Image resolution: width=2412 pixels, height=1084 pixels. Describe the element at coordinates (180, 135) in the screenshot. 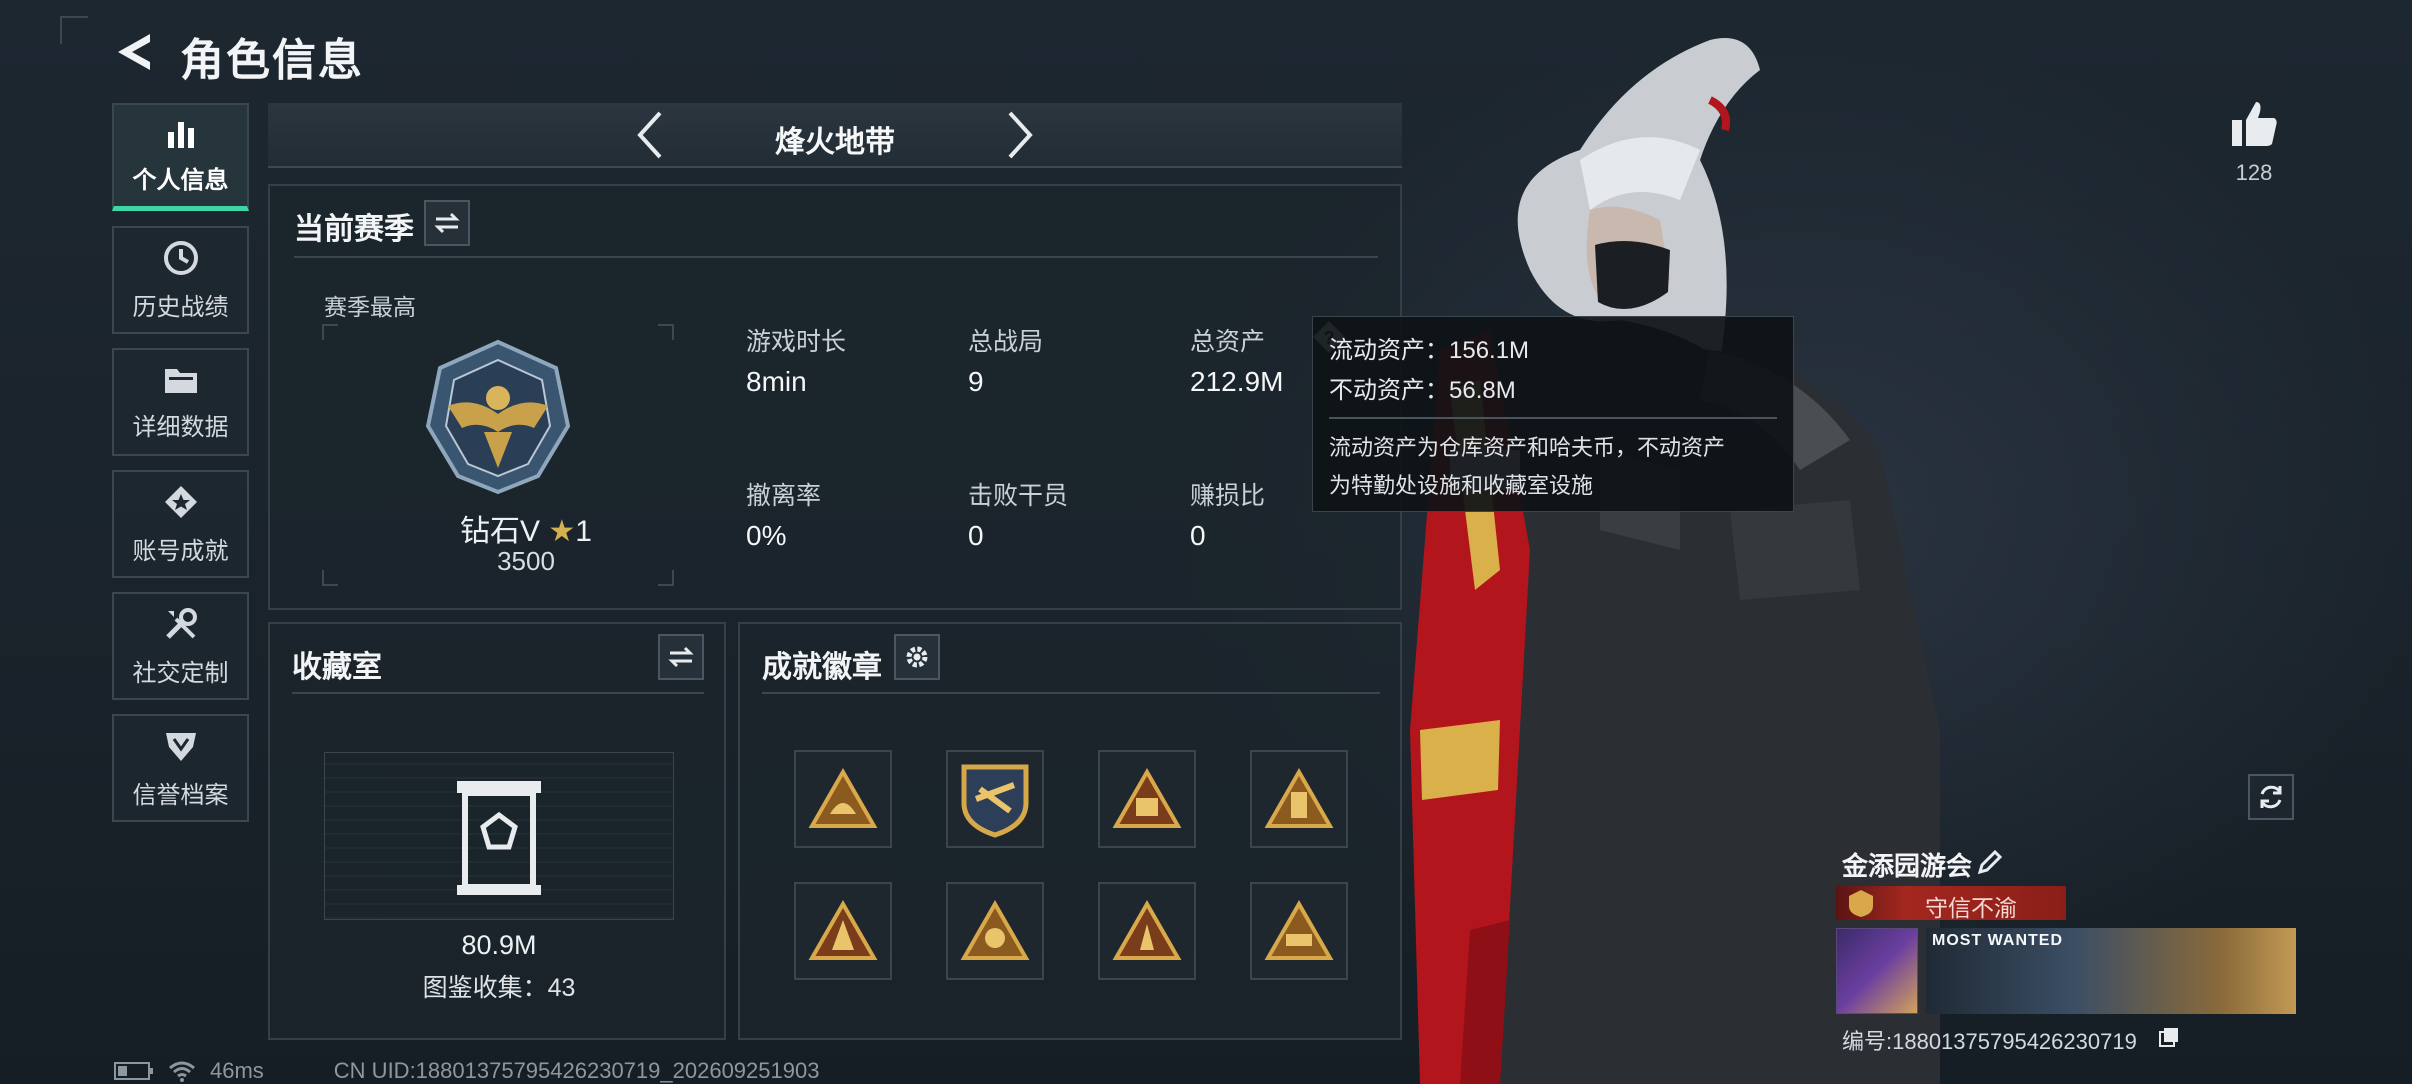

I see `bar-chart-icon` at that location.